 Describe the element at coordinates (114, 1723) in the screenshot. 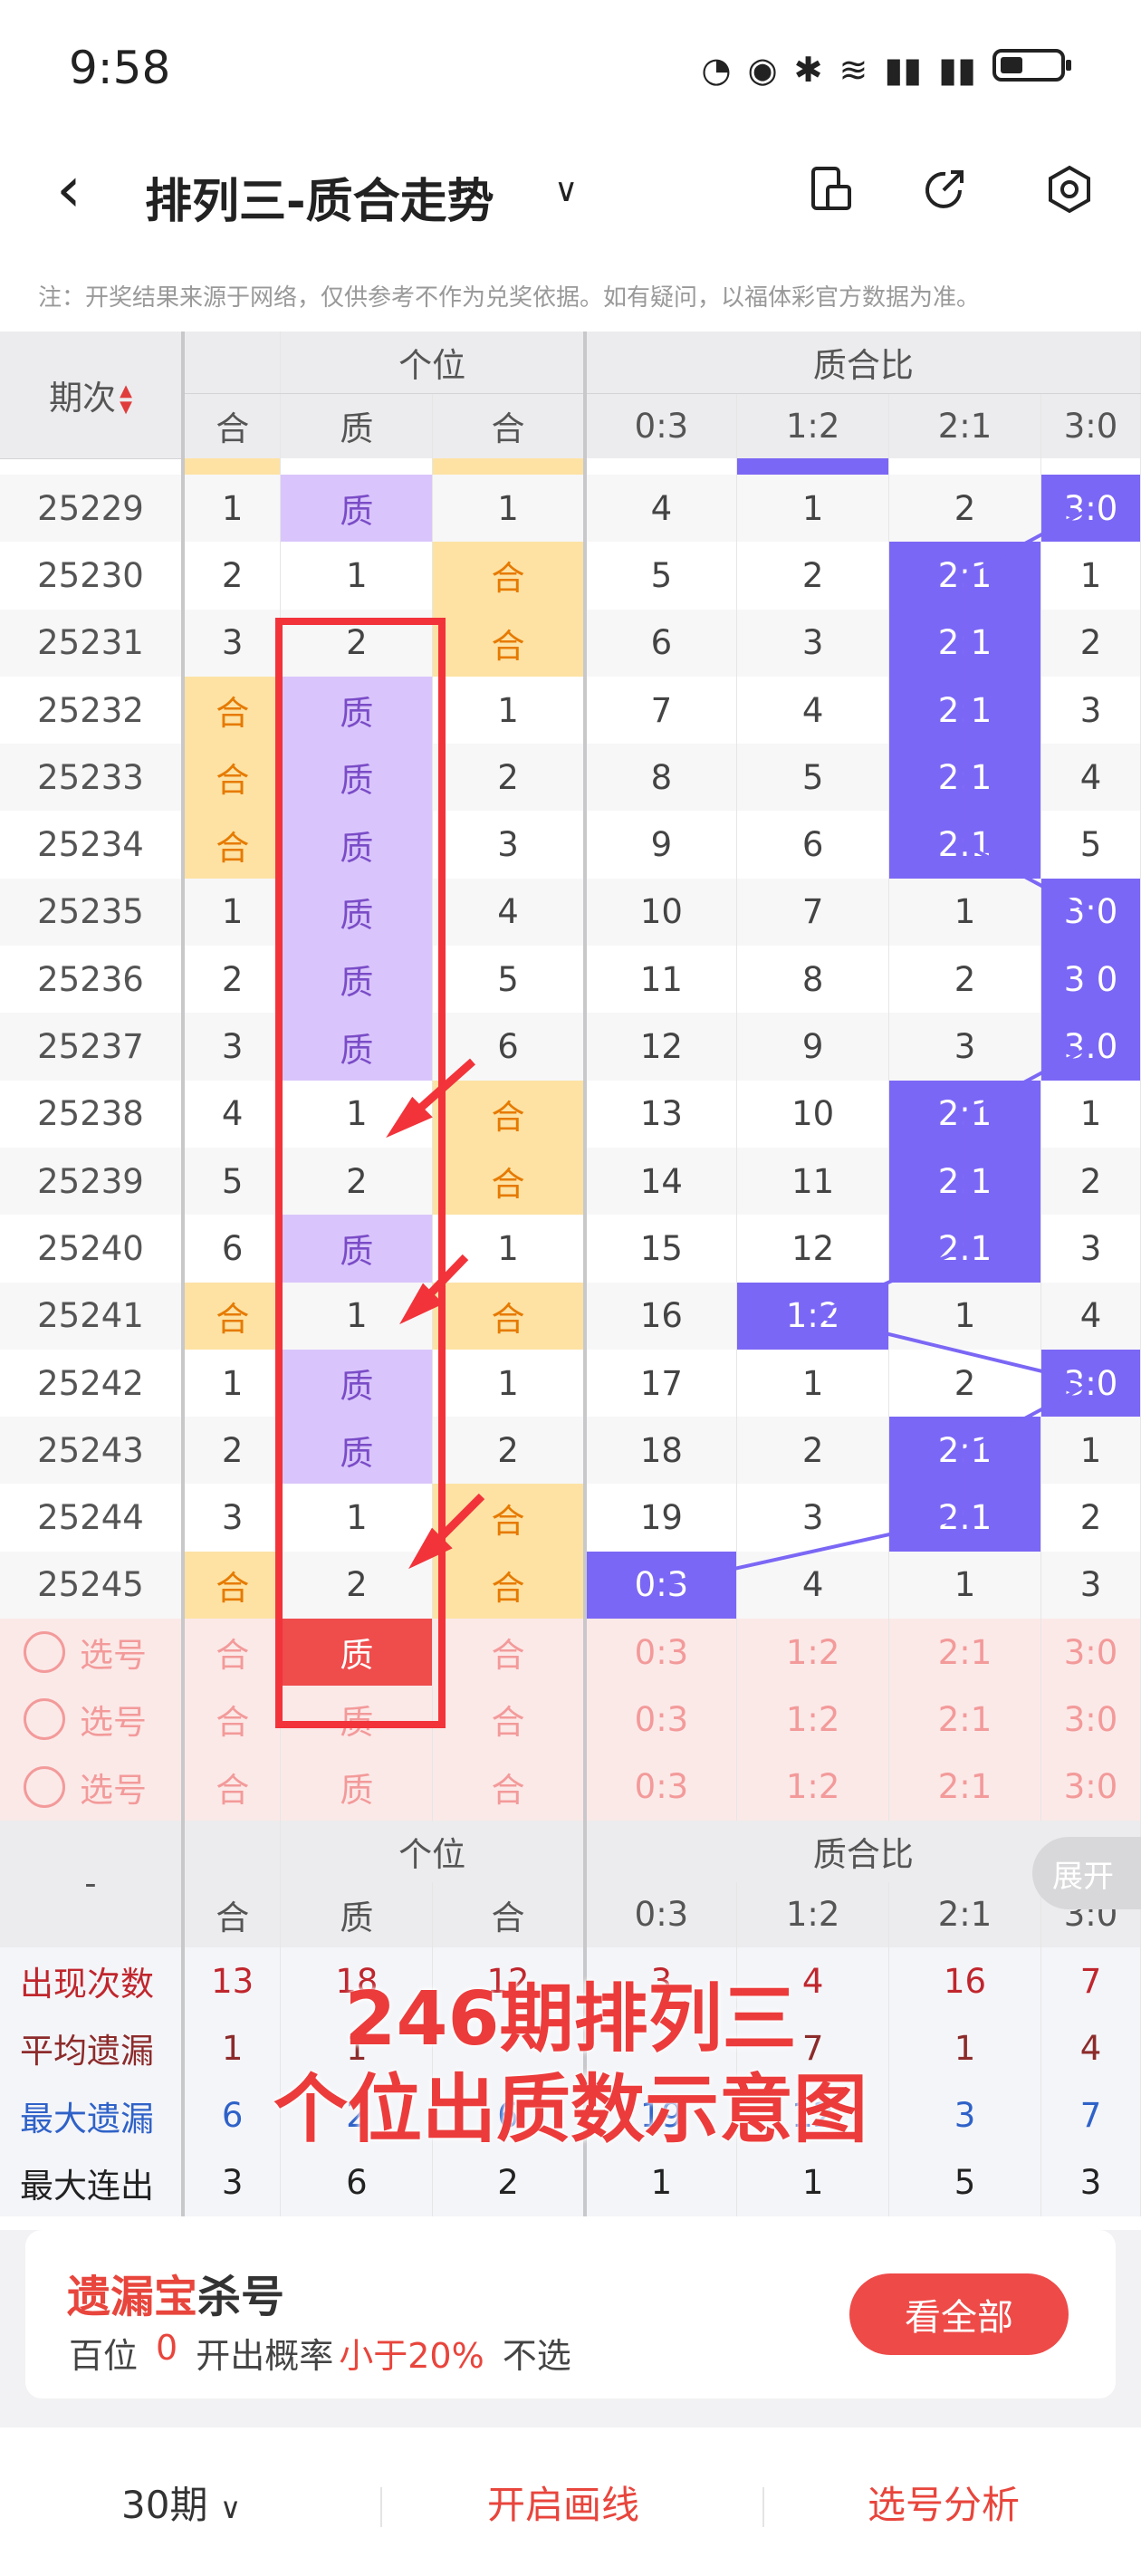

I see `pick-label: 选号` at that location.